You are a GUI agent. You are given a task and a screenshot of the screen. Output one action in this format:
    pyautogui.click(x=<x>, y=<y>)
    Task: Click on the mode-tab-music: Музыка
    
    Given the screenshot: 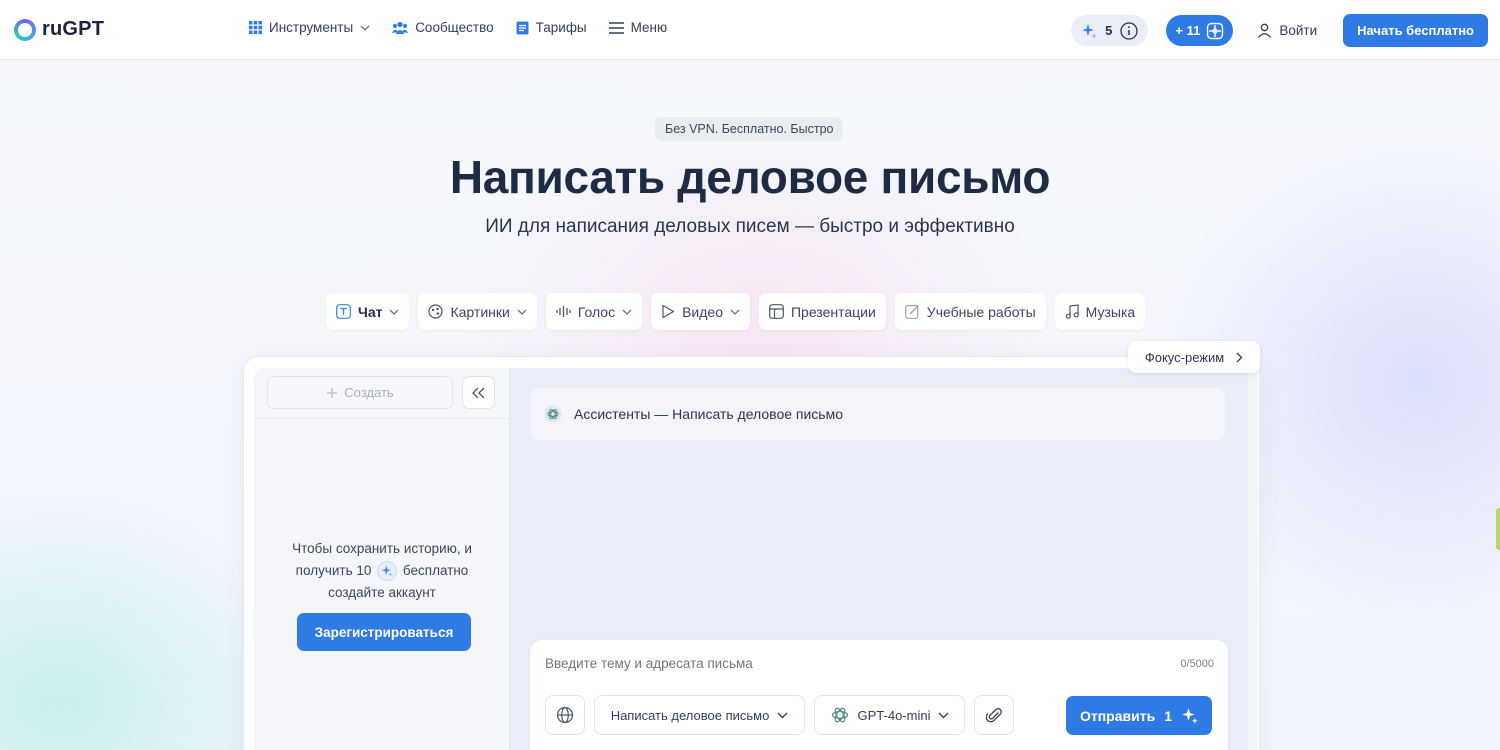 What is the action you would take?
    pyautogui.click(x=1100, y=311)
    